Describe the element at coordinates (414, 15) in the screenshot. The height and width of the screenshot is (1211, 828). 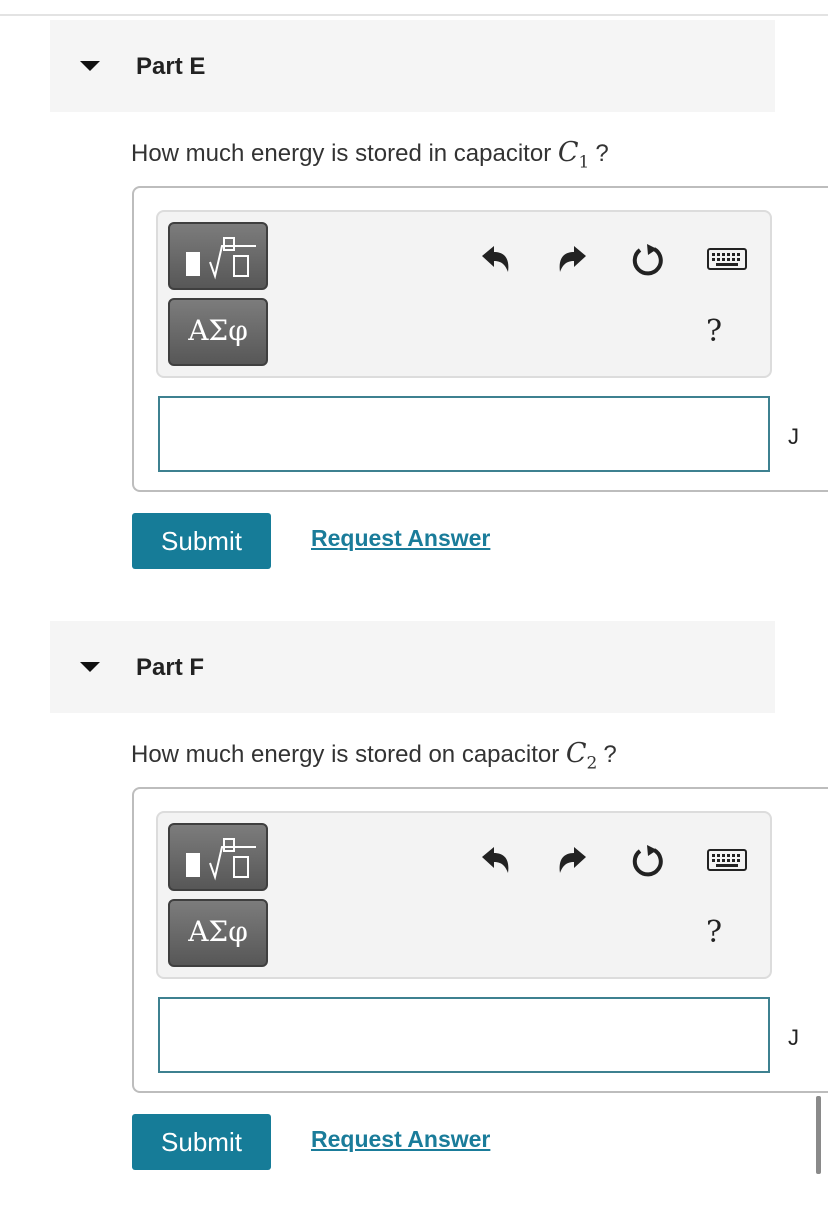
I see `top-divider` at that location.